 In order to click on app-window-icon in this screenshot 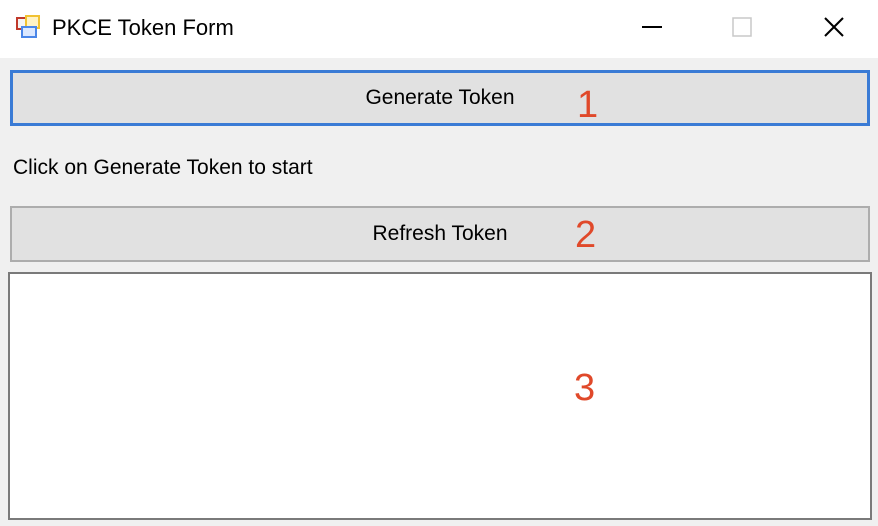, I will do `click(29, 27)`.